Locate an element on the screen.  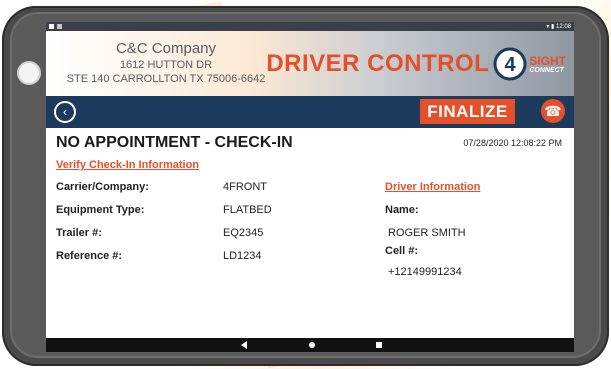
equipment-label: Equipment Type: is located at coordinates (100, 210).